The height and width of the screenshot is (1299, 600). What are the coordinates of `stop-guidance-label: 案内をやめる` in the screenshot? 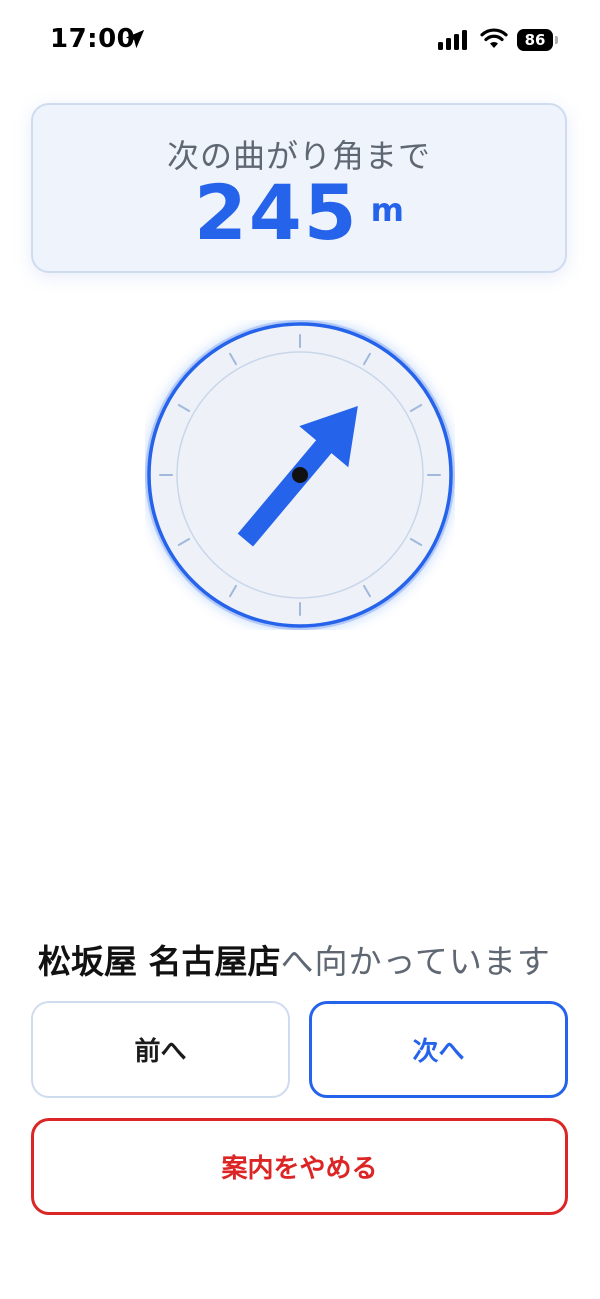 It's located at (299, 1169).